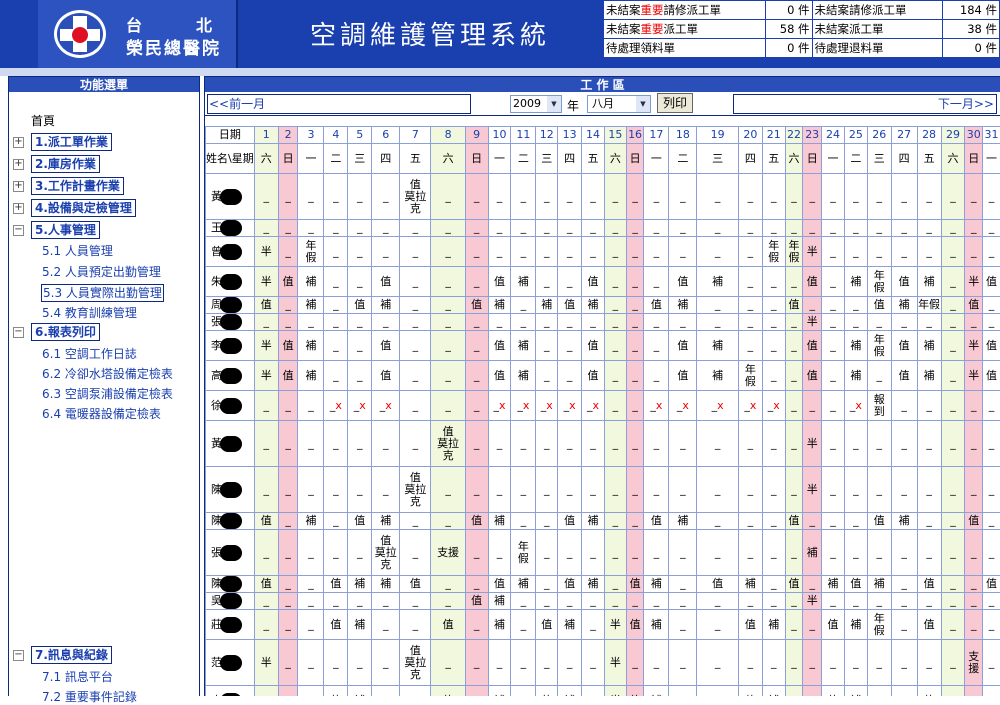 This screenshot has width=1000, height=705. Describe the element at coordinates (107, 374) in the screenshot. I see `menu-subitem: 6.2 冷卻水塔設備定檢表` at that location.